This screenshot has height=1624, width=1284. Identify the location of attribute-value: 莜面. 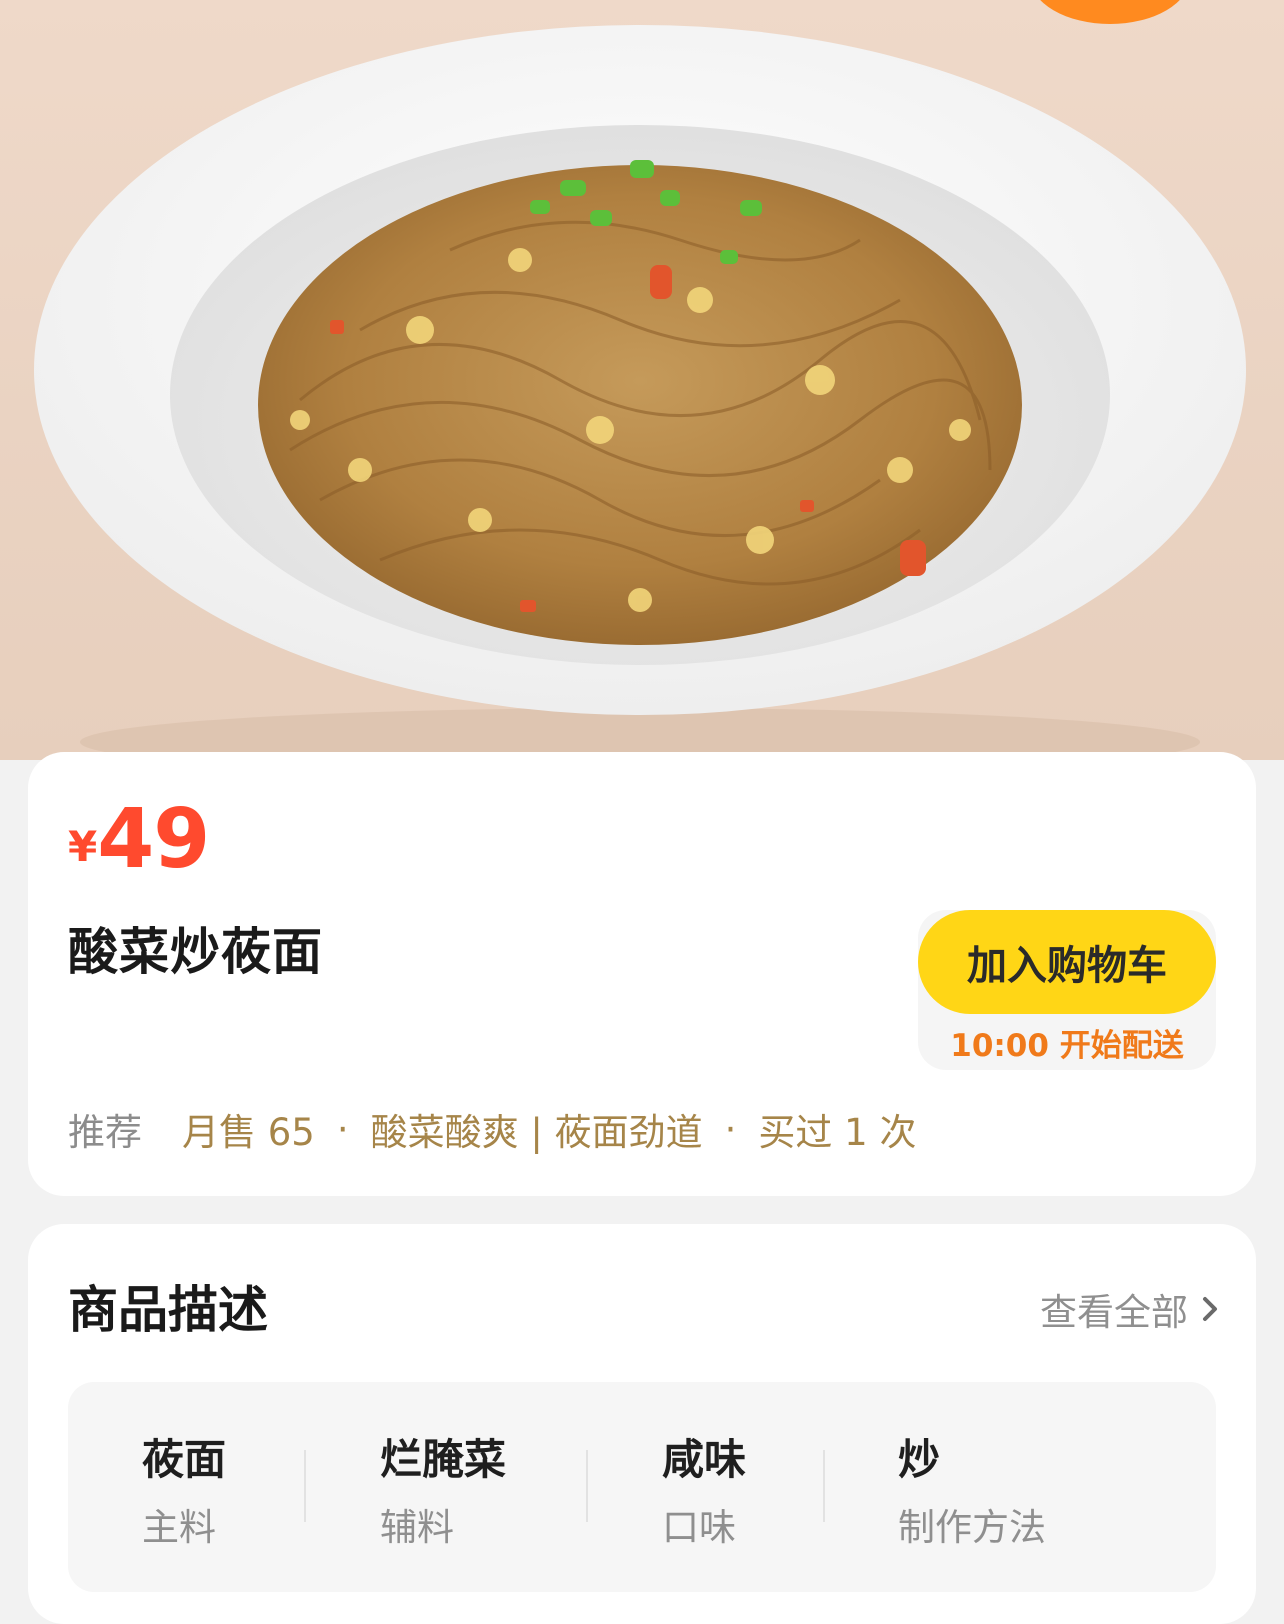
(184, 1459).